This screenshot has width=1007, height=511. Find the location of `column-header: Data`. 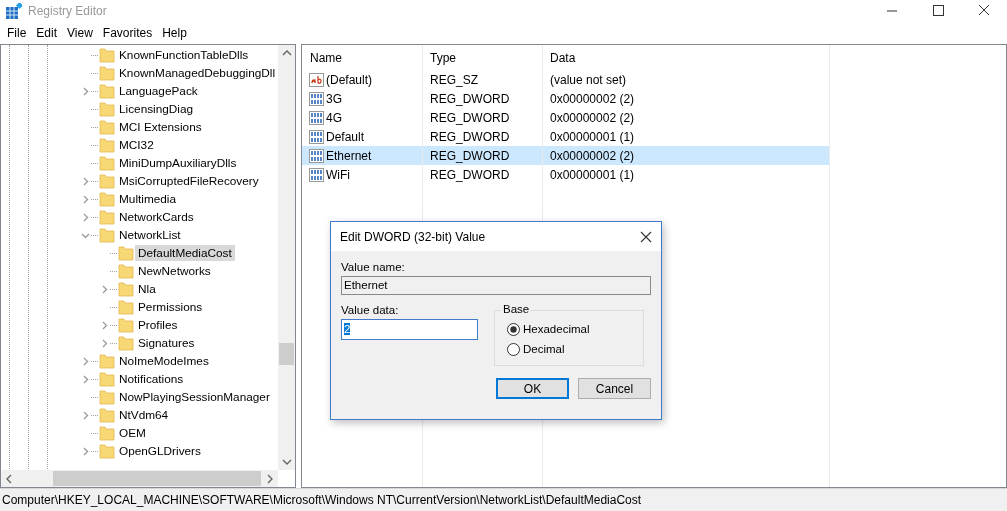

column-header: Data is located at coordinates (685, 57).